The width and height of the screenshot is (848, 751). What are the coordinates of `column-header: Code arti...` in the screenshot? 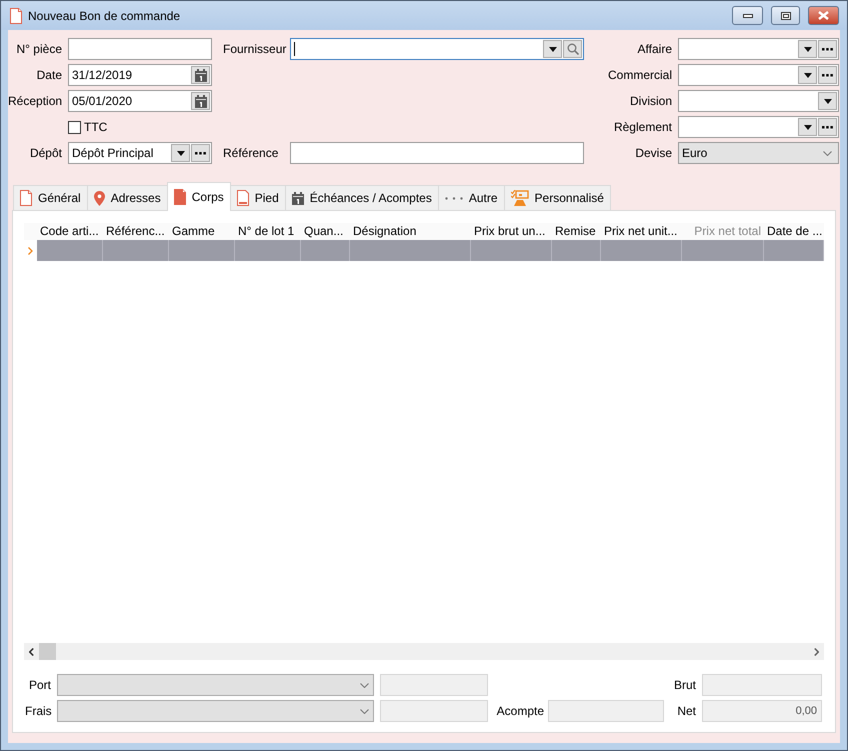 It's located at (70, 231).